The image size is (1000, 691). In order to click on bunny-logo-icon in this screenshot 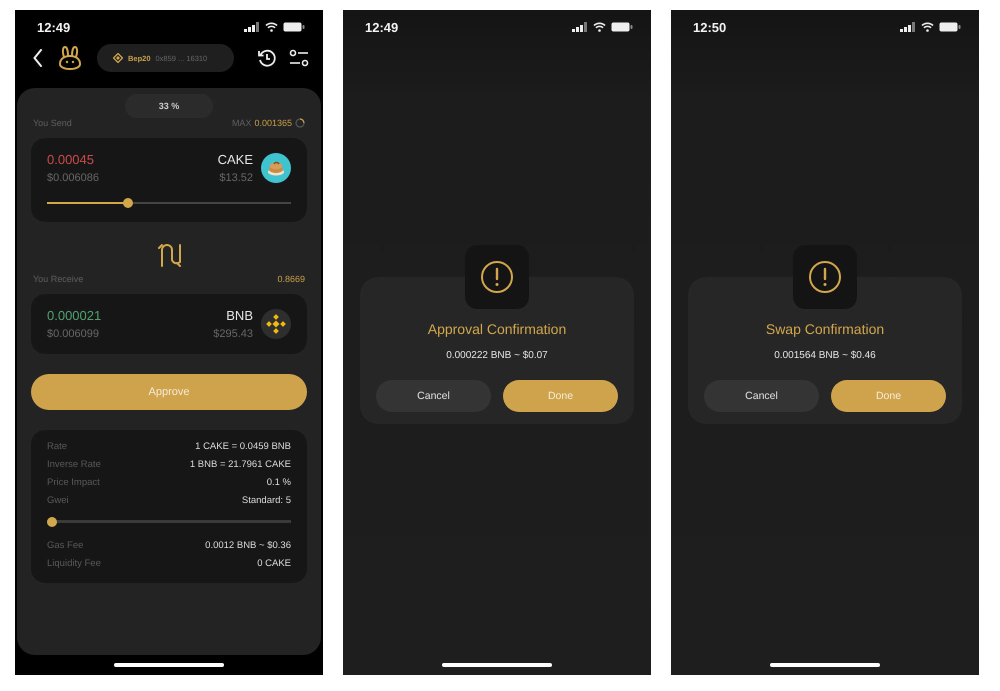, I will do `click(70, 58)`.